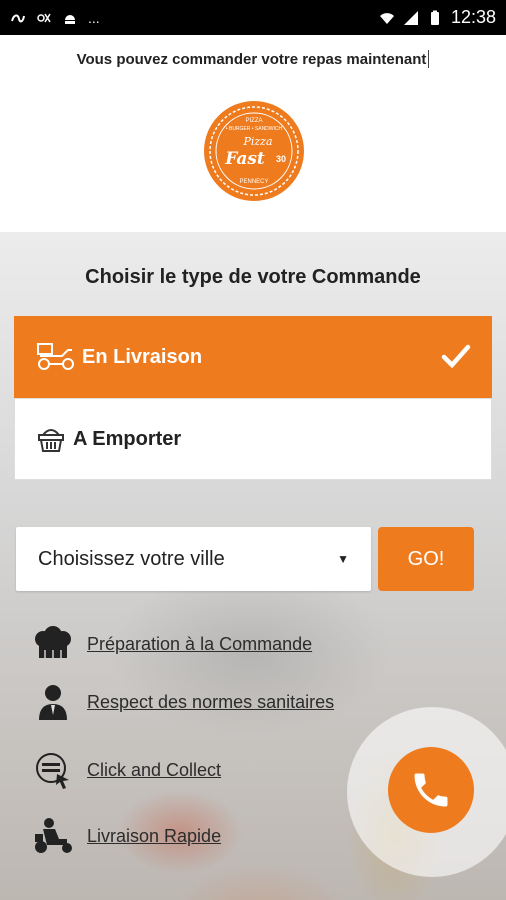 Image resolution: width=506 pixels, height=900 pixels. What do you see at coordinates (18, 18) in the screenshot?
I see `app-notification-icon` at bounding box center [18, 18].